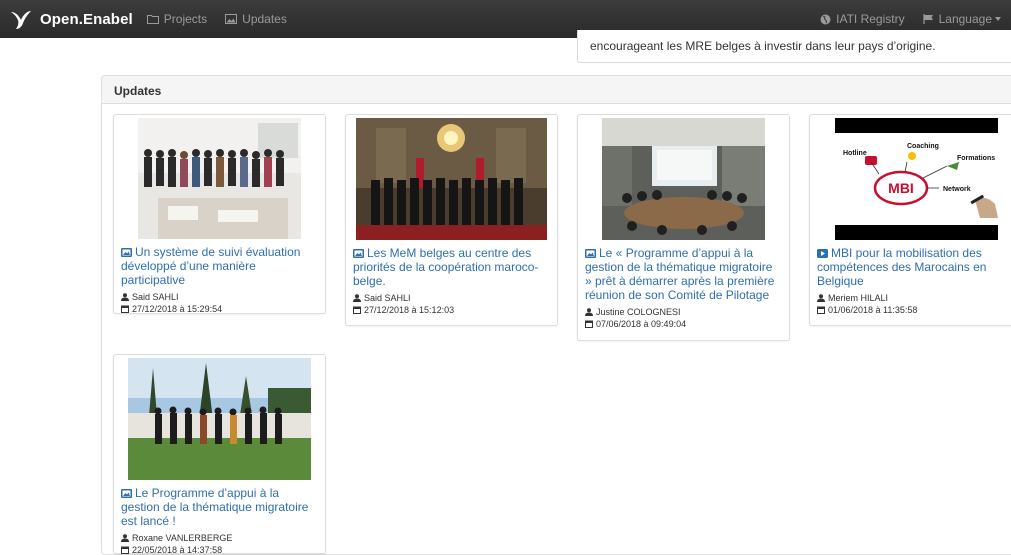  Describe the element at coordinates (873, 310) in the screenshot. I see `date-text: 01/06/2018 à 11:35:58` at that location.